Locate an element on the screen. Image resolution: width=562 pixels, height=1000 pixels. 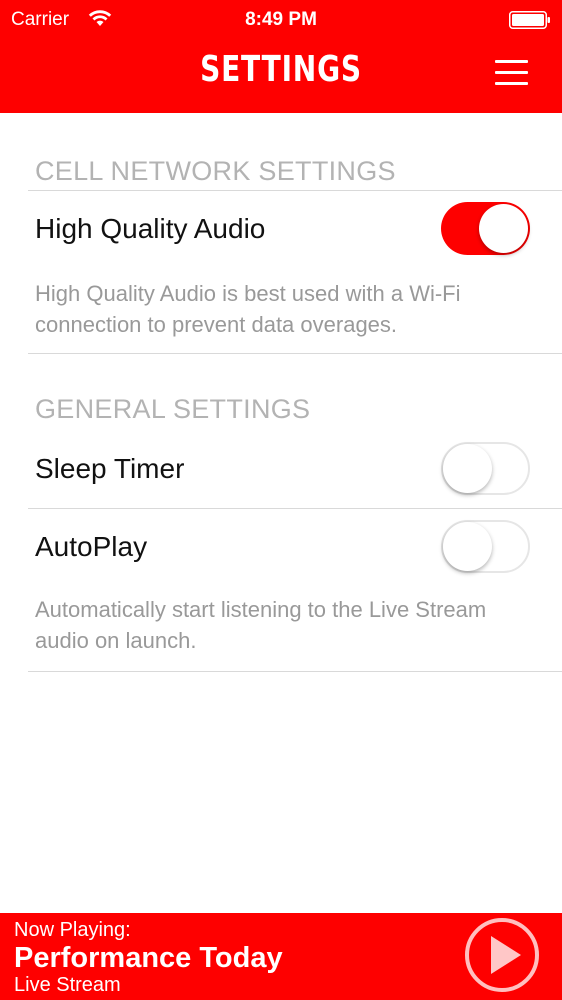
autoplay-label: AutoPlay is located at coordinates (91, 546).